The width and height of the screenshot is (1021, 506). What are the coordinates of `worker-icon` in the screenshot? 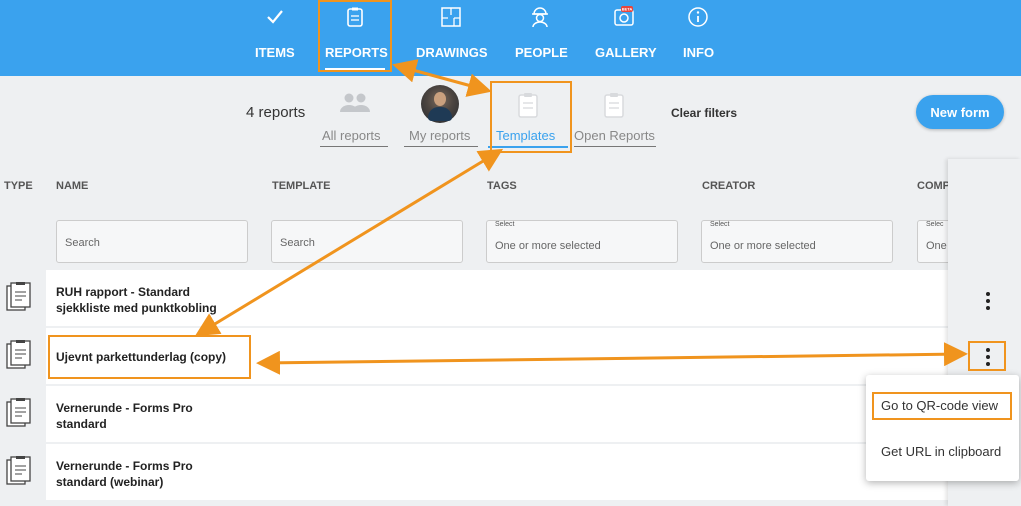 It's located at (540, 17).